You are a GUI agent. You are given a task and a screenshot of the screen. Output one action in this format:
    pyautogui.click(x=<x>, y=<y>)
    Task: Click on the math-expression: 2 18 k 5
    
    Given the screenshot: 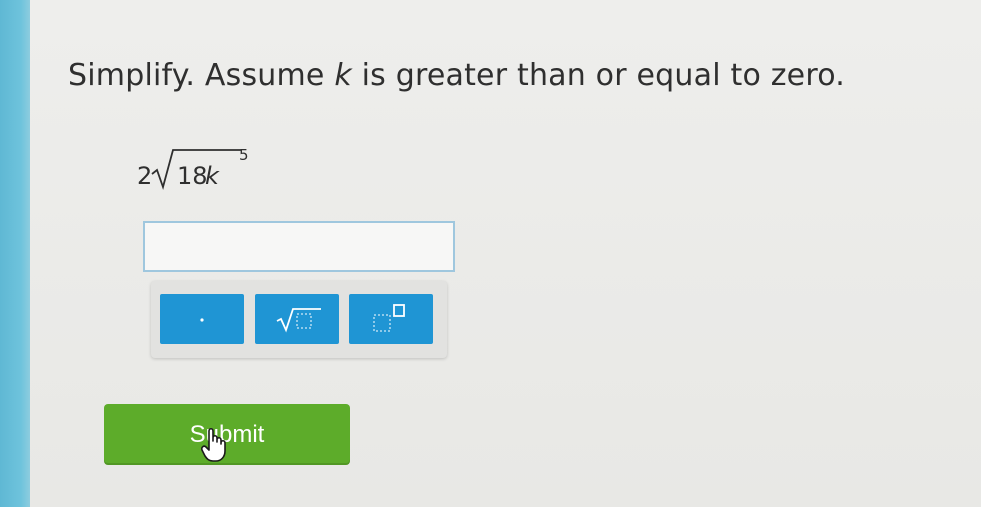 What is the action you would take?
    pyautogui.click(x=207, y=165)
    